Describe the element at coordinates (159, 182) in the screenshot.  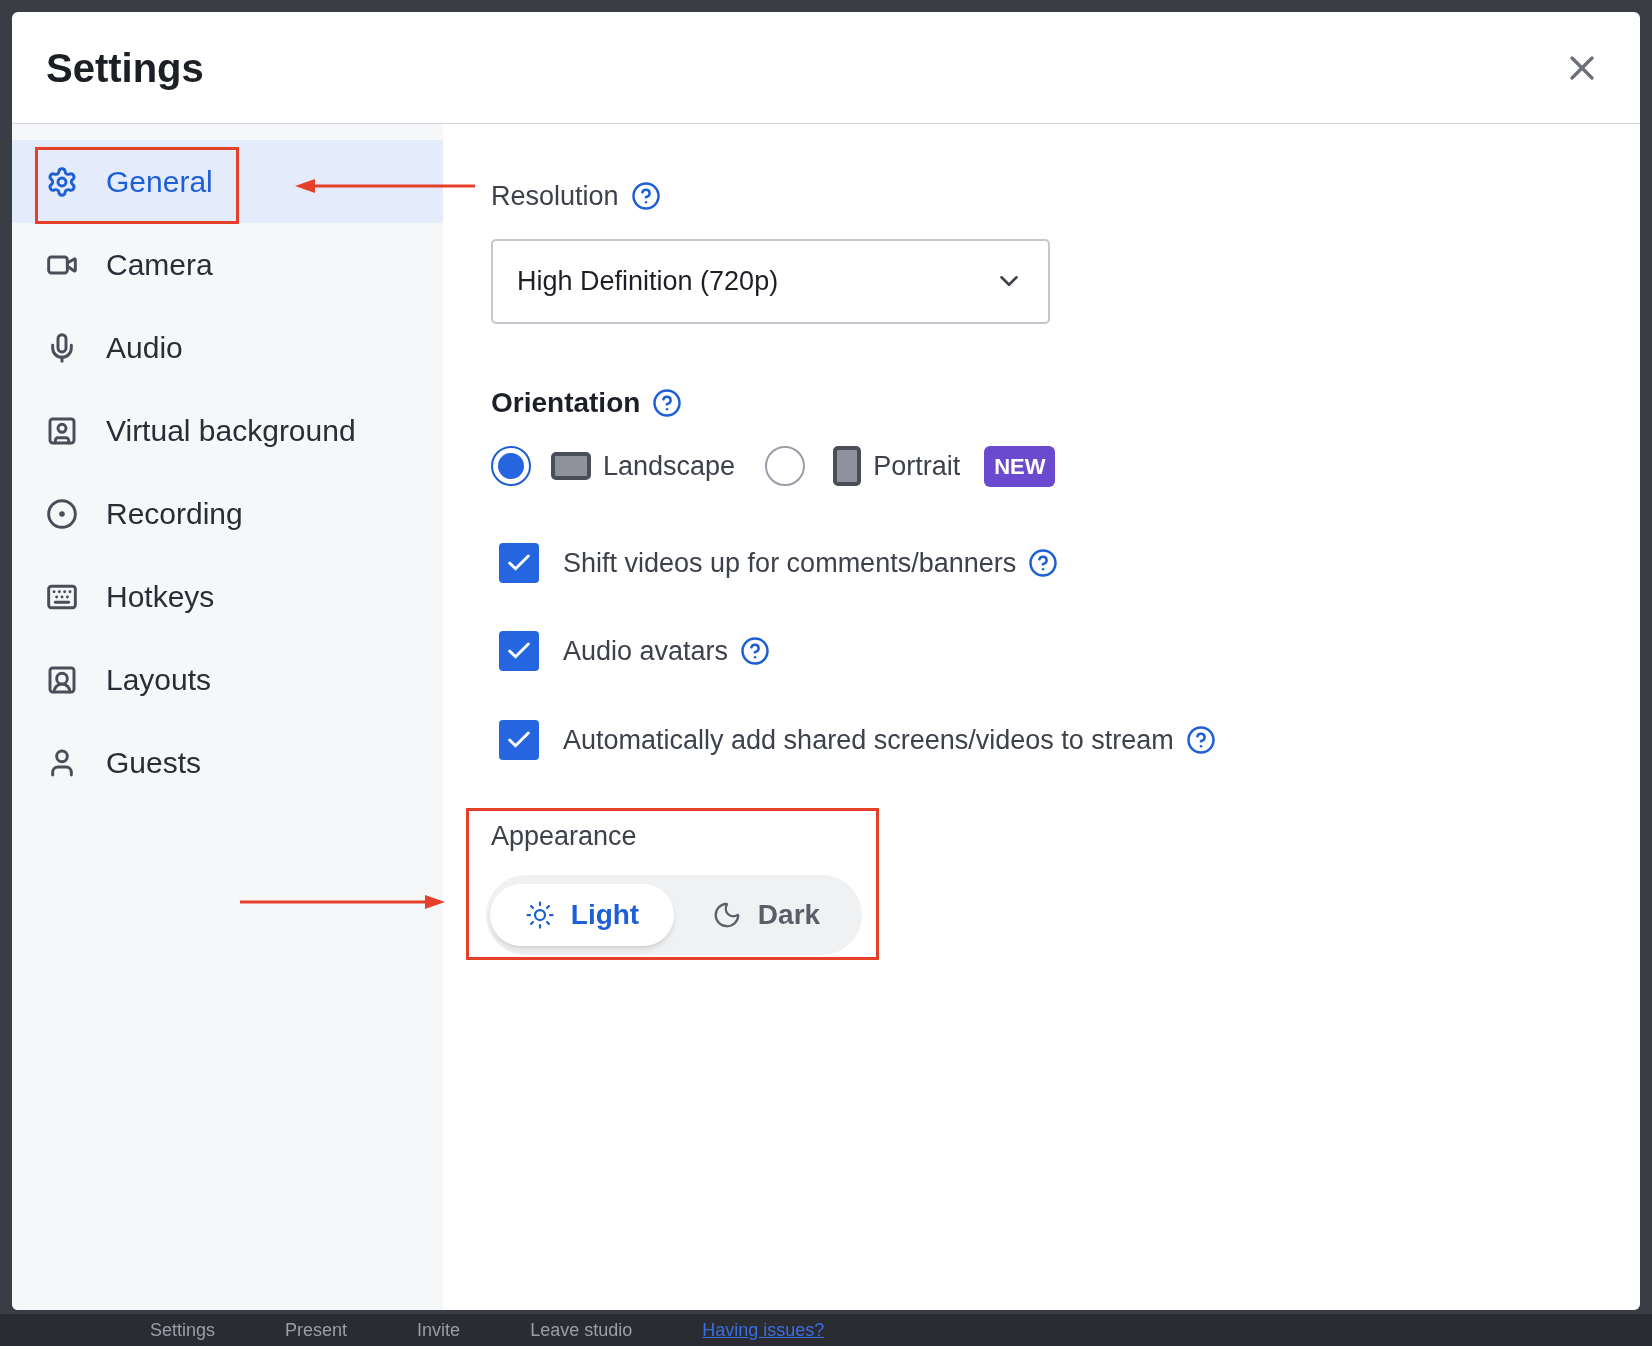
I see `sidebar-label: General` at that location.